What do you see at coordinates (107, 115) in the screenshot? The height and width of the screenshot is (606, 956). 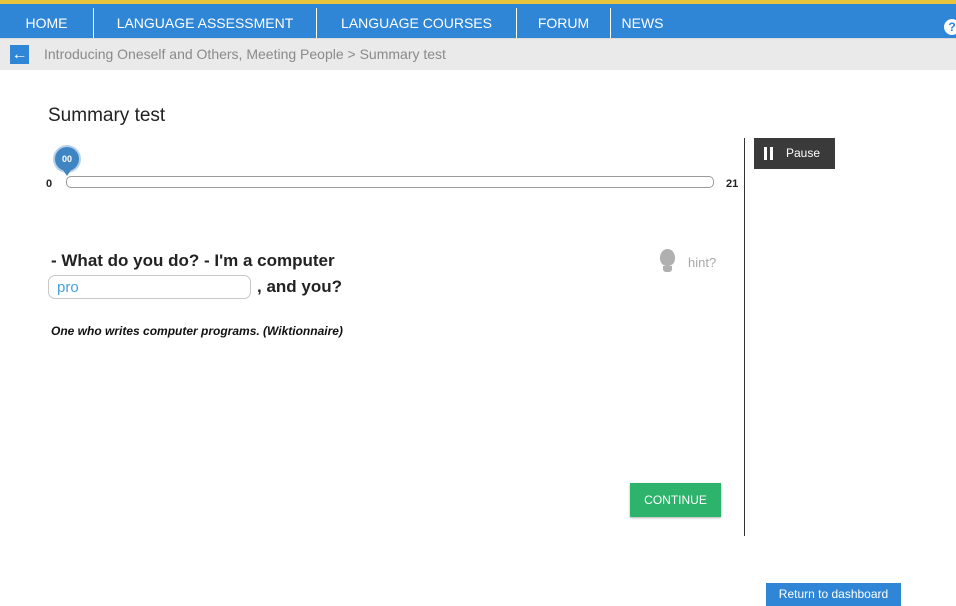 I see `page-title: Summary test` at bounding box center [107, 115].